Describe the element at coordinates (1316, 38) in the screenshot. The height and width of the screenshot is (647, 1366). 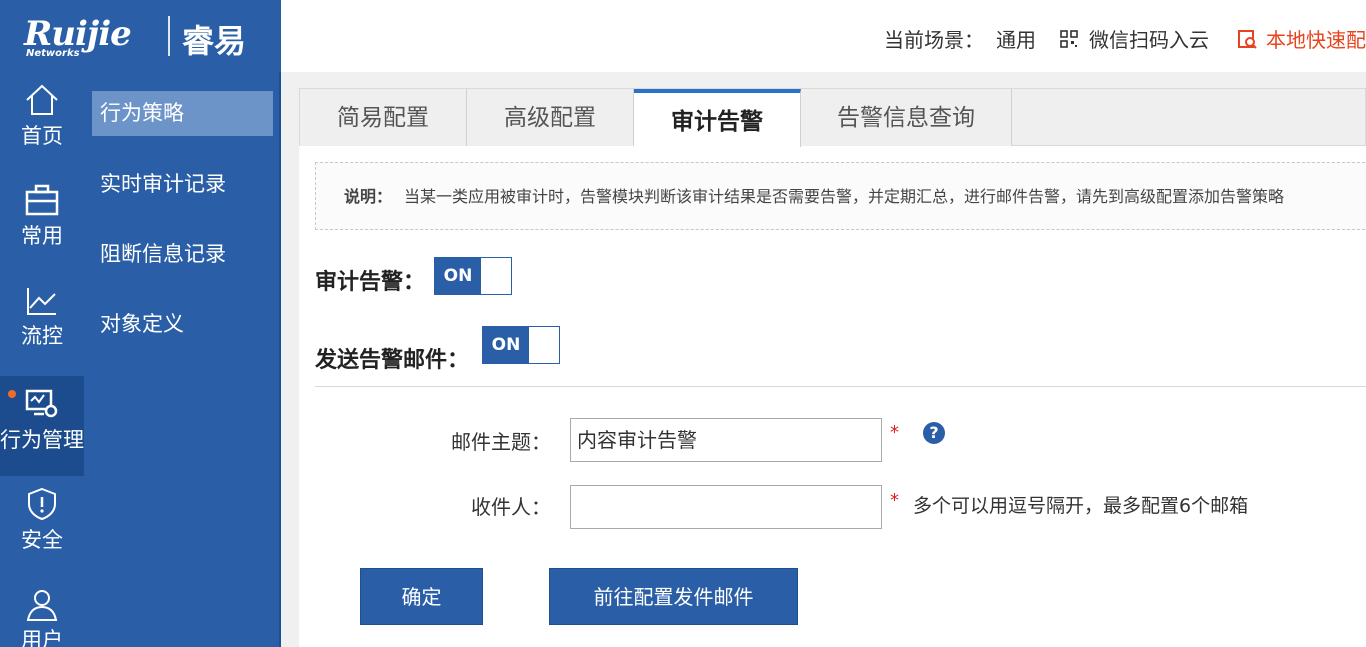
I see `local-quick-config-link: 本地快速配` at that location.